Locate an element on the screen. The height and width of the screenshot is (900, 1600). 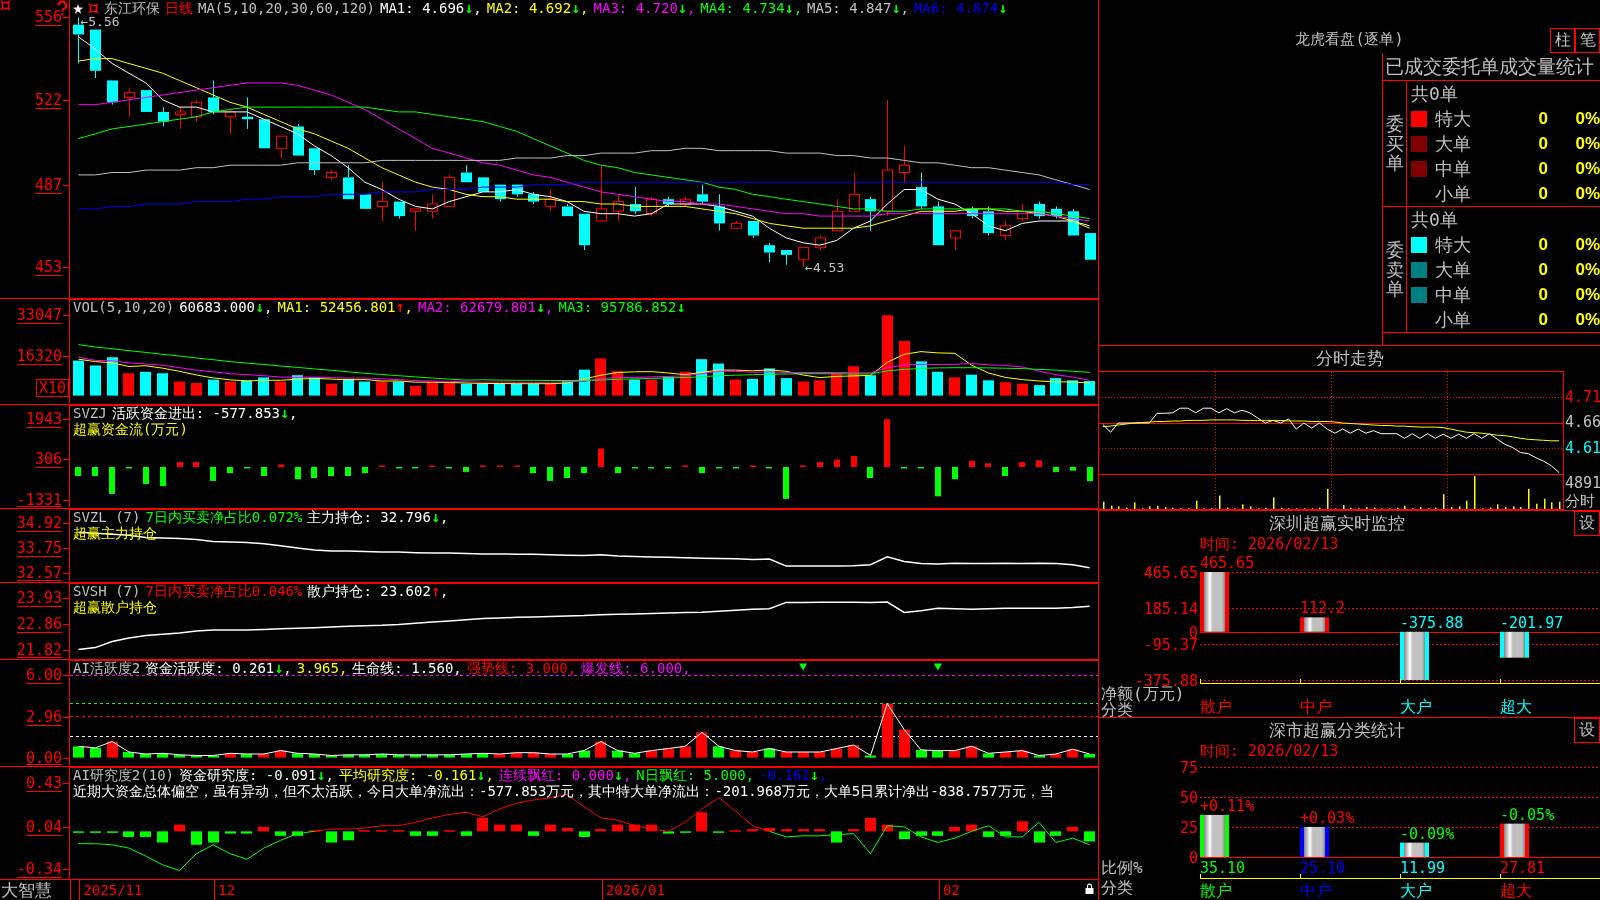
square-icon is located at coordinates (5, 5).